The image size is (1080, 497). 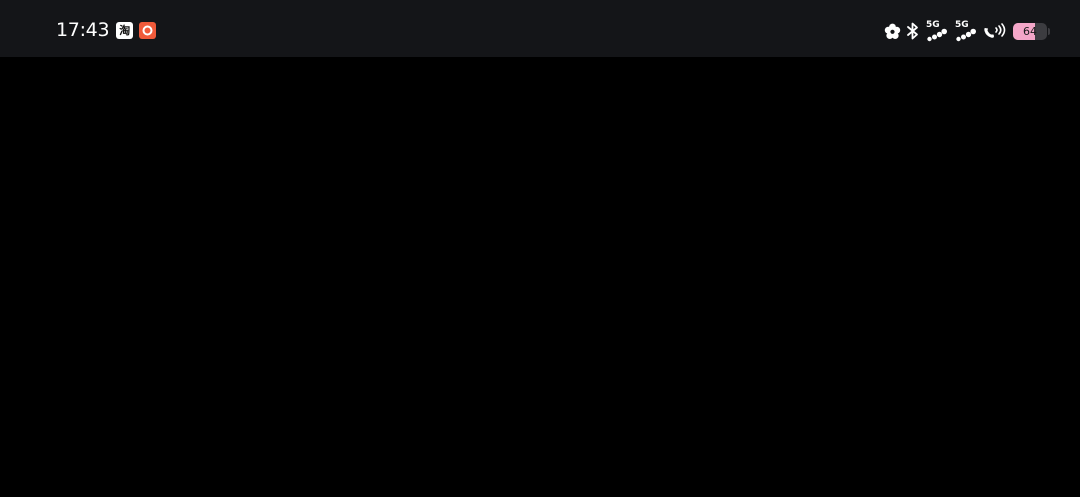 What do you see at coordinates (995, 31) in the screenshot?
I see `wifi-calling-icon` at bounding box center [995, 31].